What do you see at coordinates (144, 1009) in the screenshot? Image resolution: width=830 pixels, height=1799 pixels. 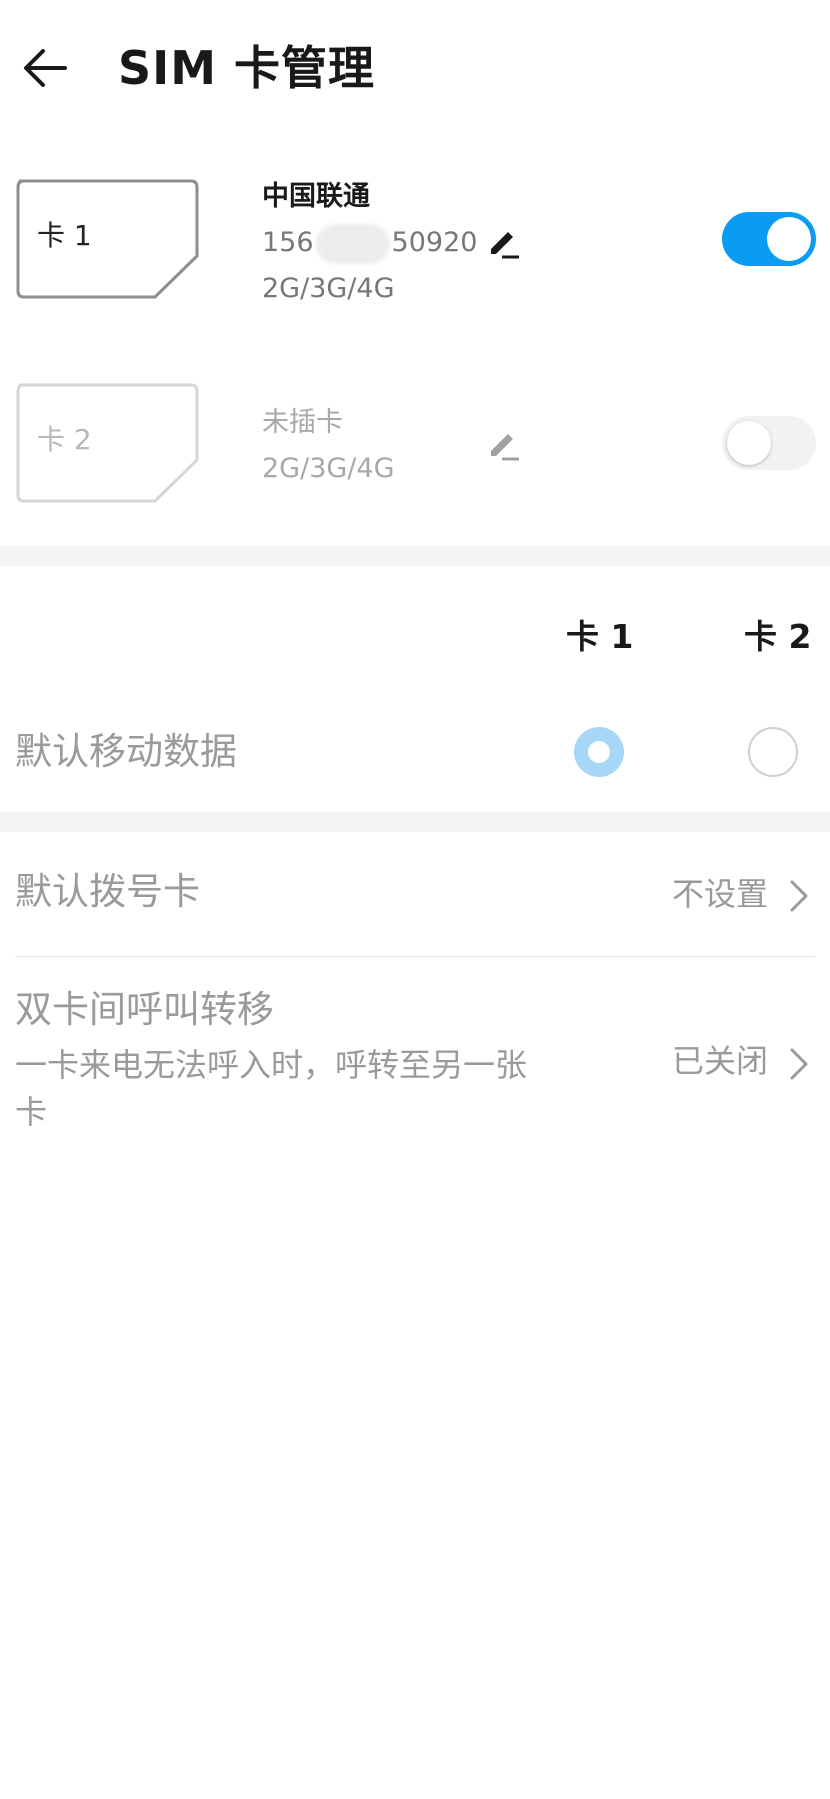 I see `call-forwarding-label: 双卡间呼叫转移` at bounding box center [144, 1009].